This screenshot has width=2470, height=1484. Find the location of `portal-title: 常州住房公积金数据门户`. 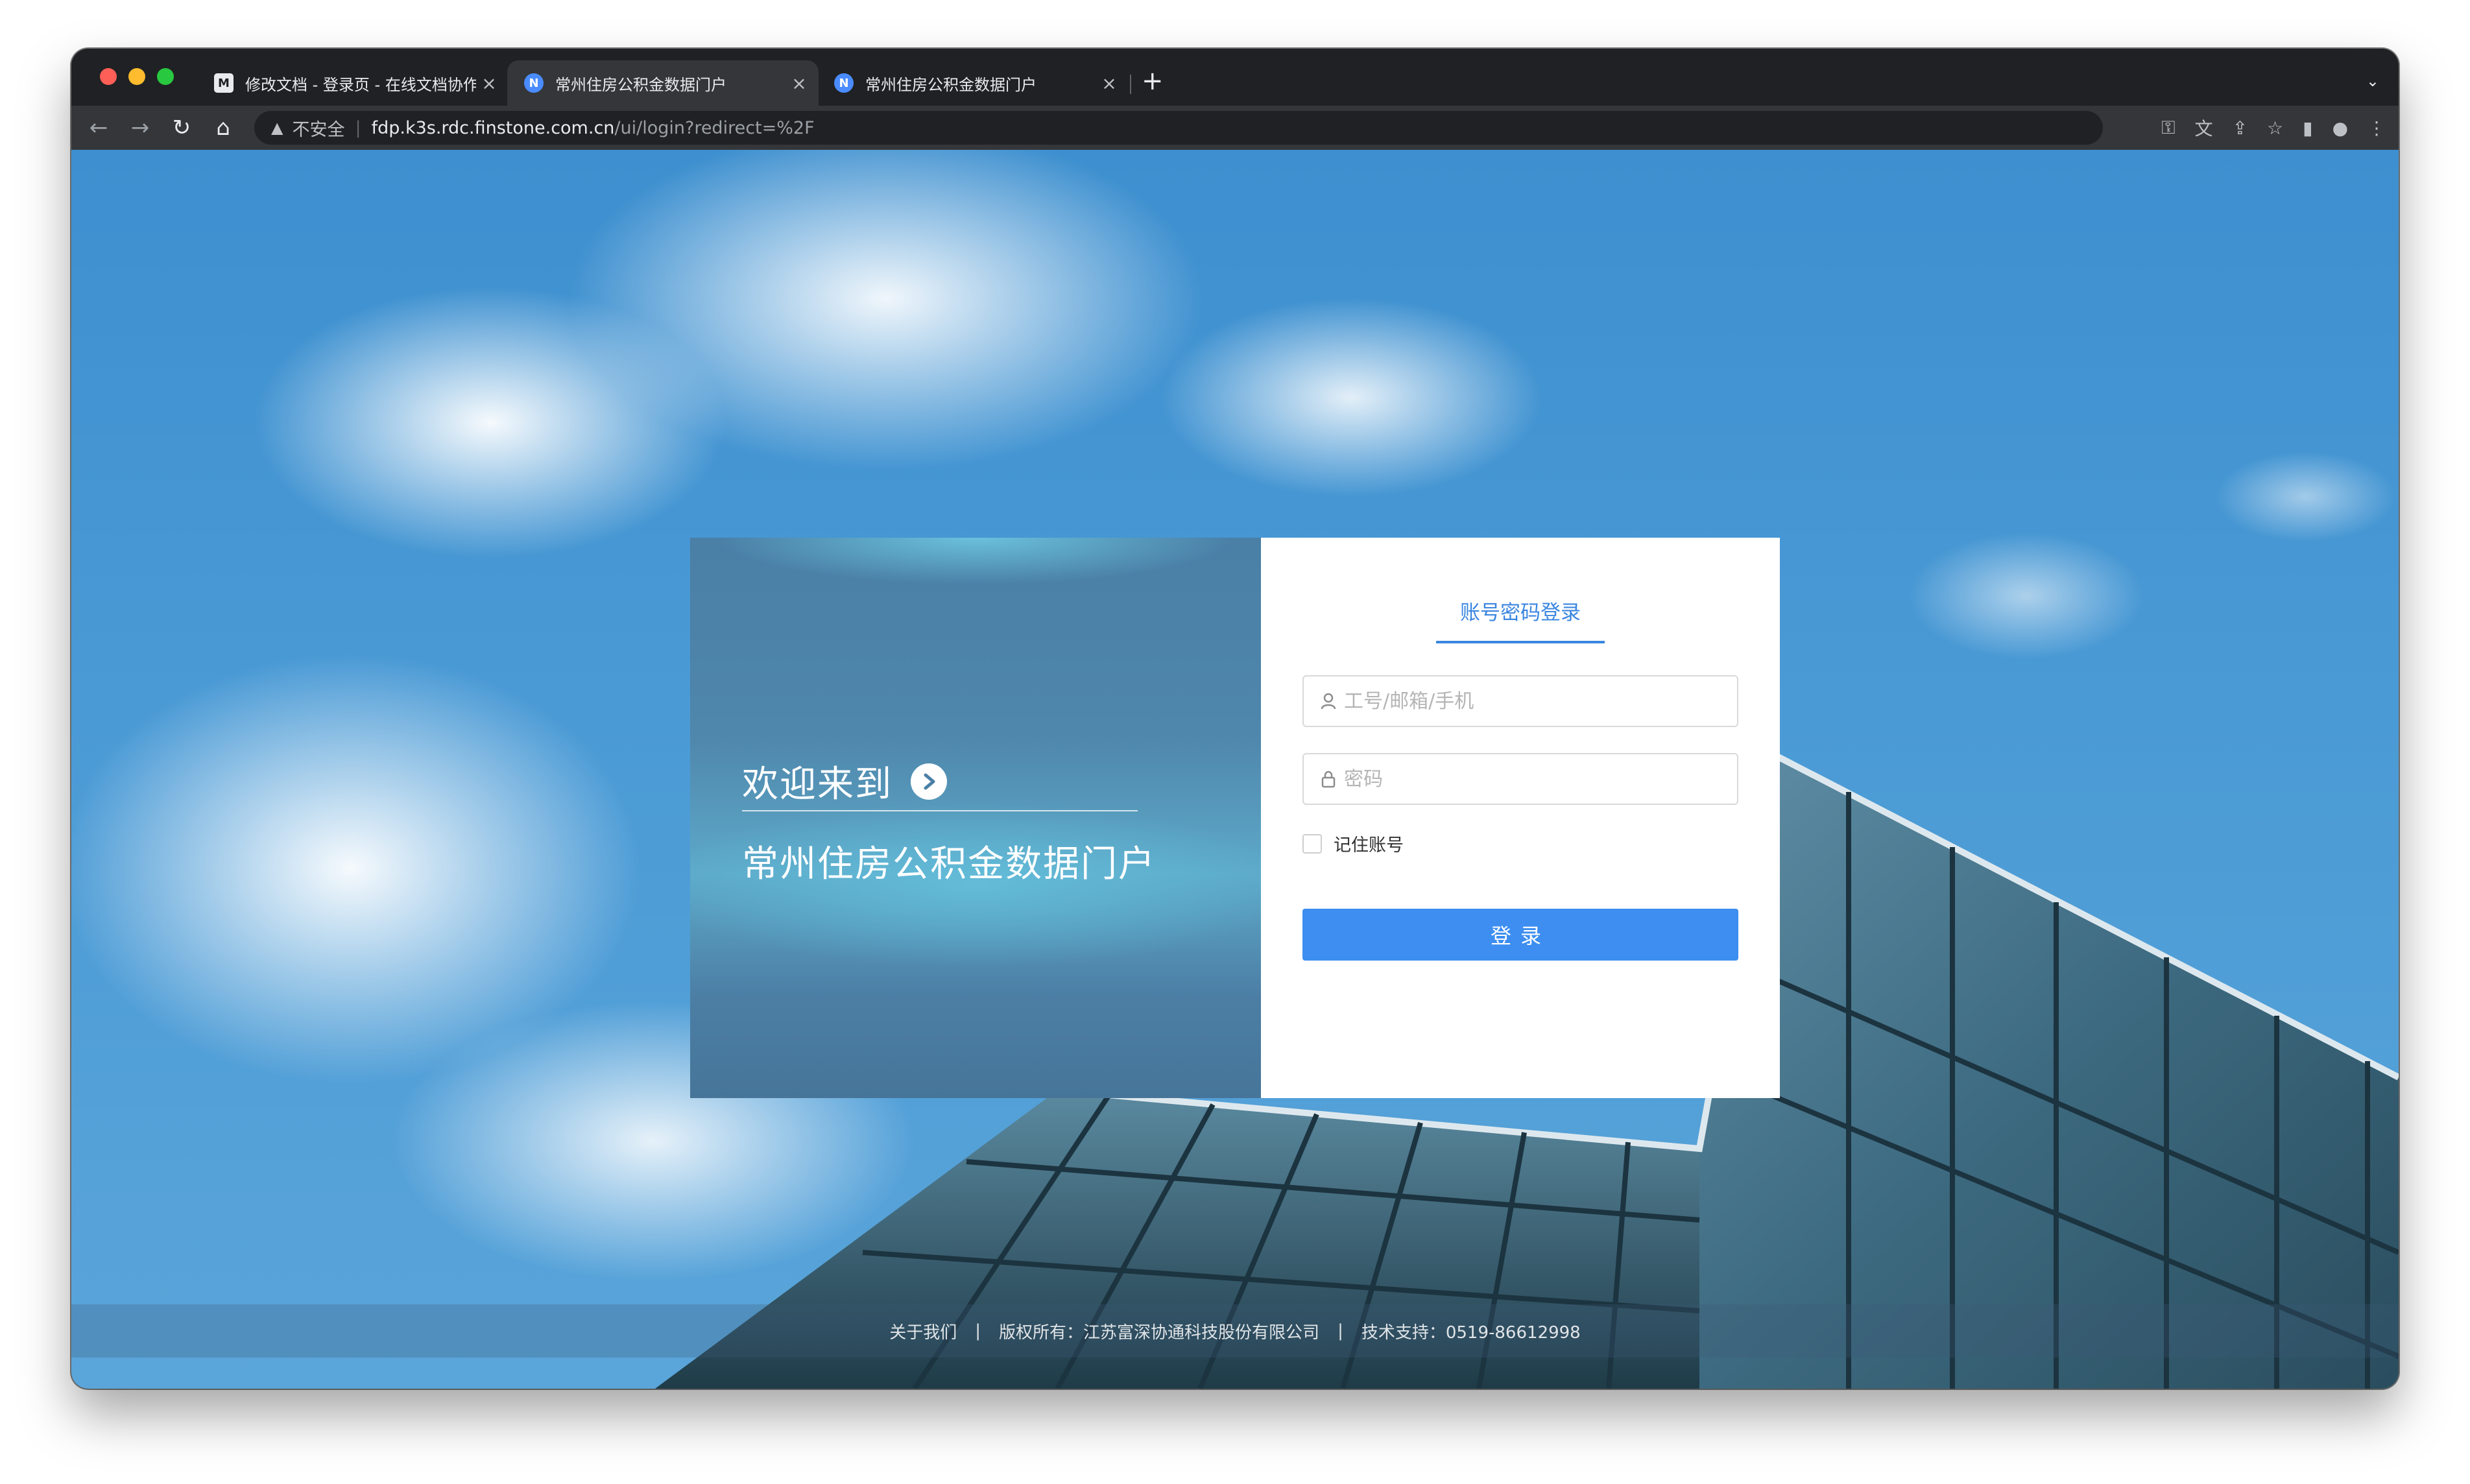

portal-title: 常州住房公积金数据门户 is located at coordinates (949, 864).